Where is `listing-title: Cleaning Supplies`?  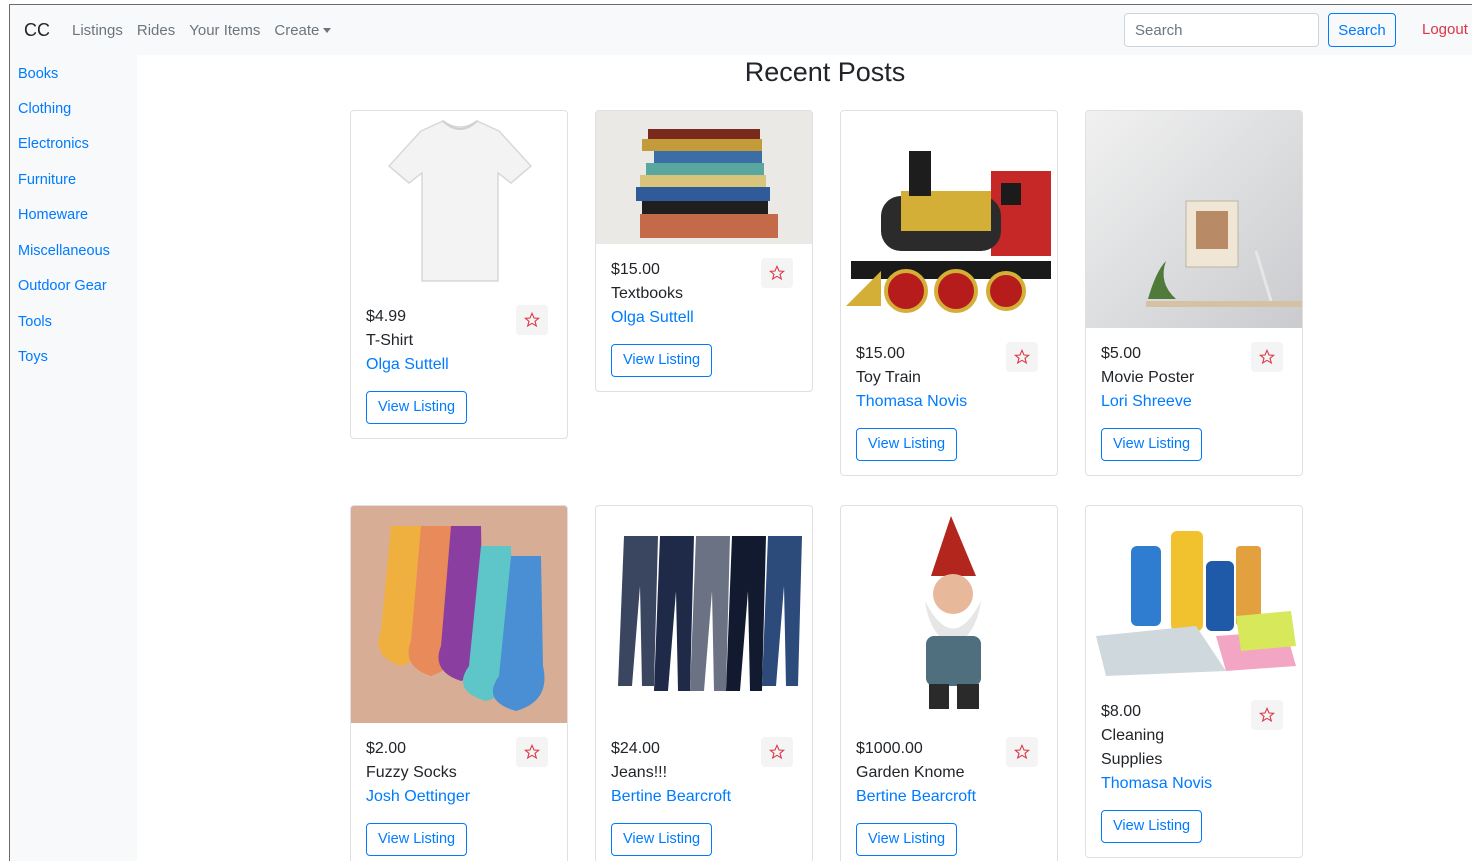 listing-title: Cleaning Supplies is located at coordinates (1133, 747).